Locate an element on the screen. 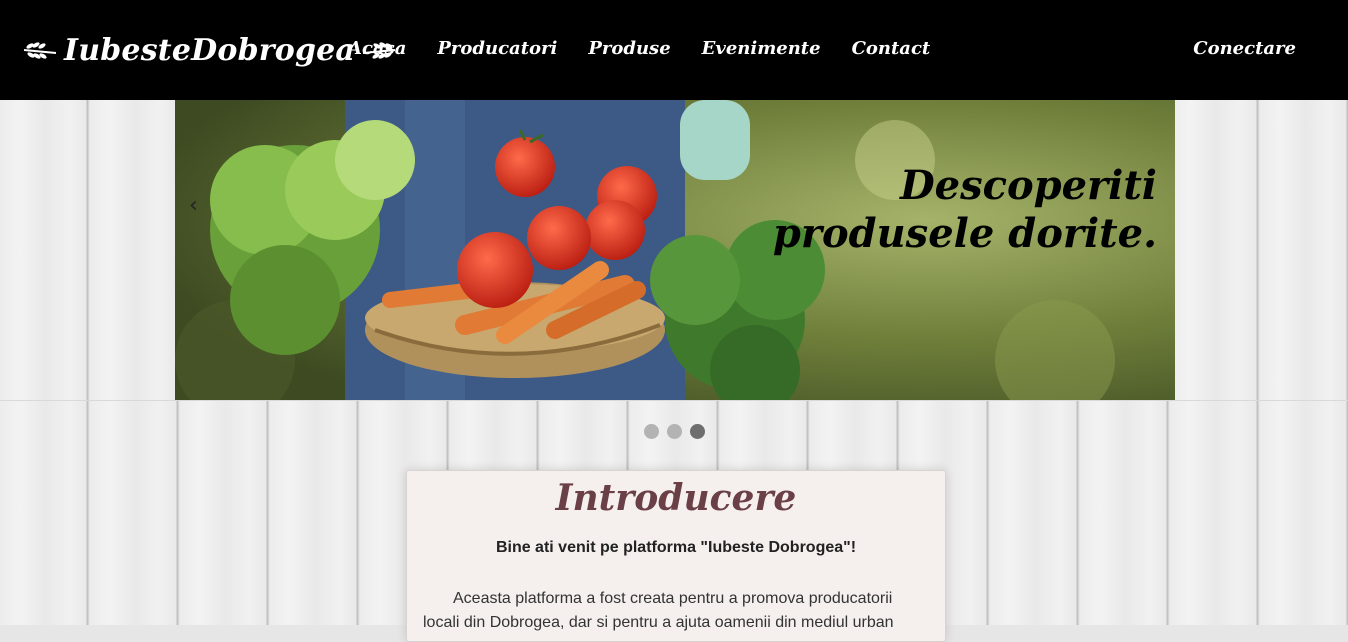 Image resolution: width=1348 pixels, height=642 pixels. wheat-sprig-icon is located at coordinates (40, 50).